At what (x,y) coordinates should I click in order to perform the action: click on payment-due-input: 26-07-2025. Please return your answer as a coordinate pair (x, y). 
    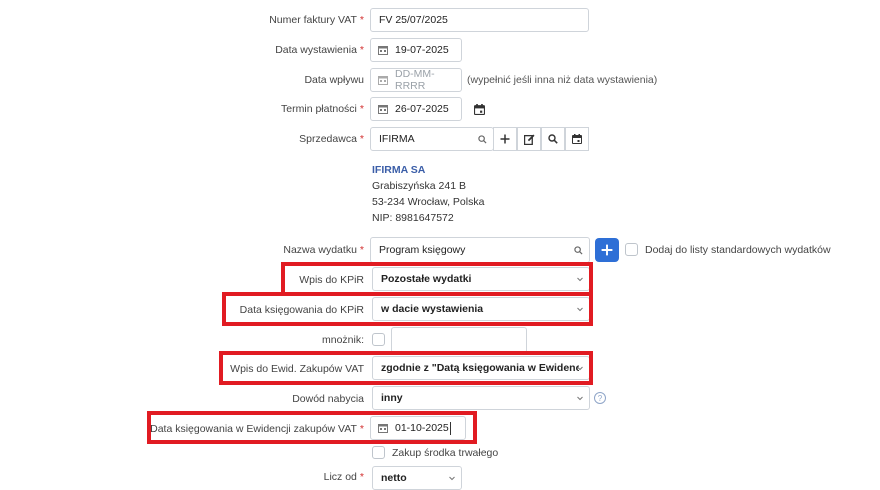
    Looking at the image, I should click on (416, 109).